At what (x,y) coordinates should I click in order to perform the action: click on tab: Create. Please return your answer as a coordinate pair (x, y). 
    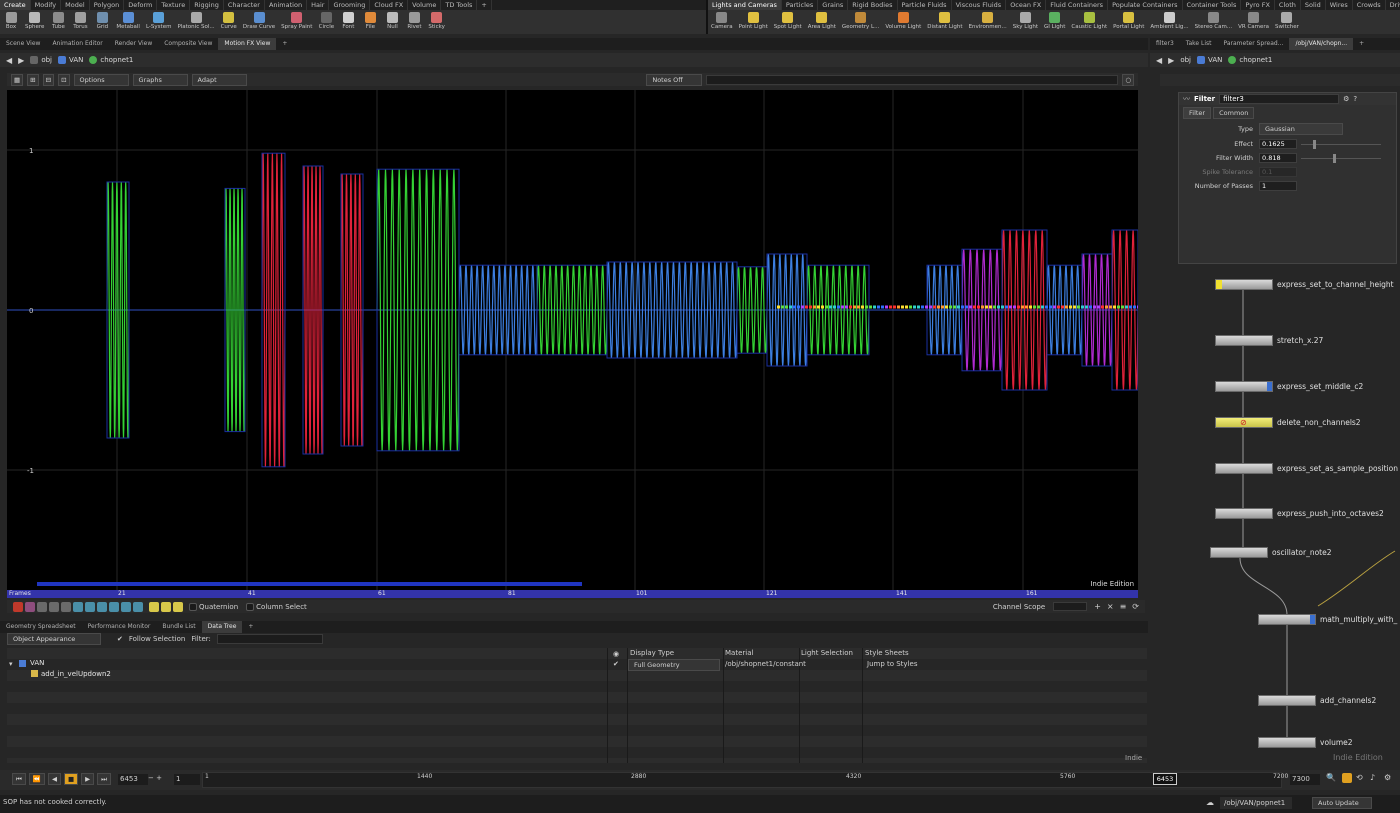
    Looking at the image, I should click on (15, 5).